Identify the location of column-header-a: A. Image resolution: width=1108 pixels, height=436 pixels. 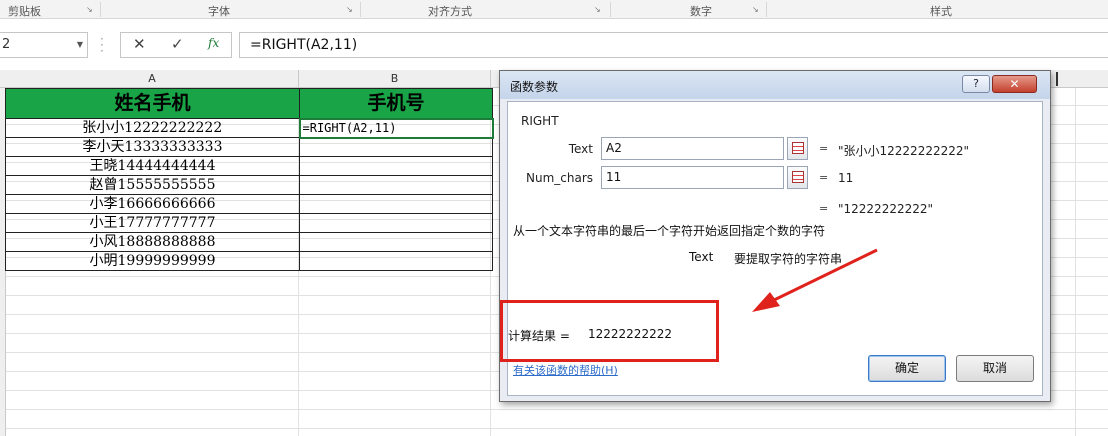
(152, 79).